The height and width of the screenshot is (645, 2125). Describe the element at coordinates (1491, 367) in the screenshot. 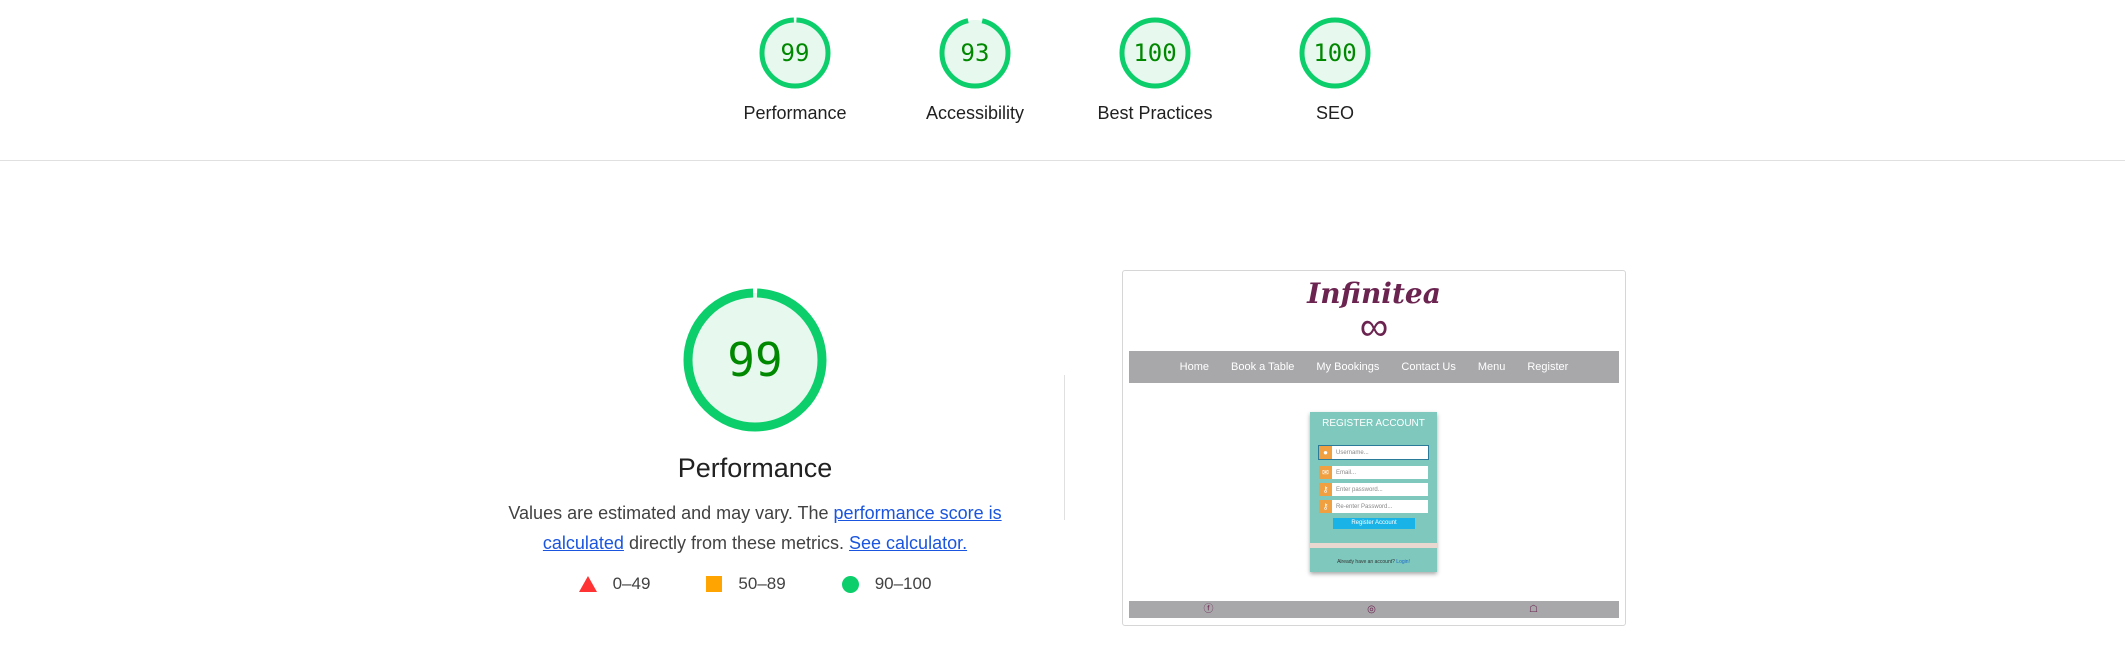

I see `nav-menu: Menu` at that location.